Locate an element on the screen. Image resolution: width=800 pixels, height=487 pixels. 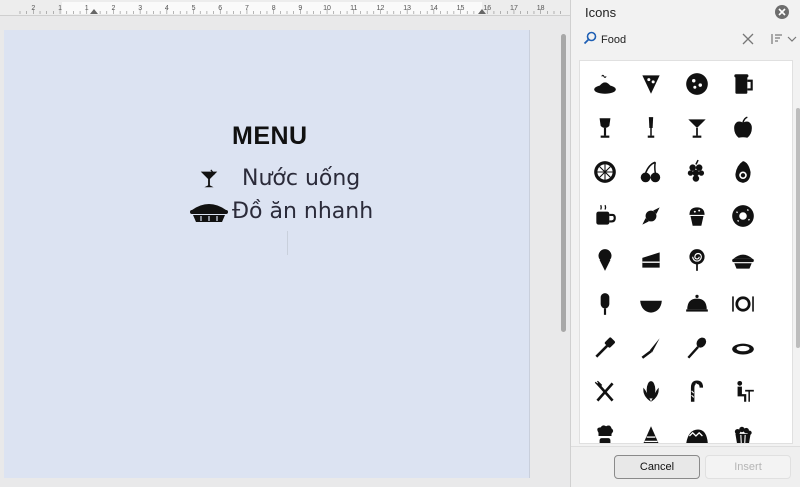
icon-option-candy-cane is located at coordinates (697, 392).